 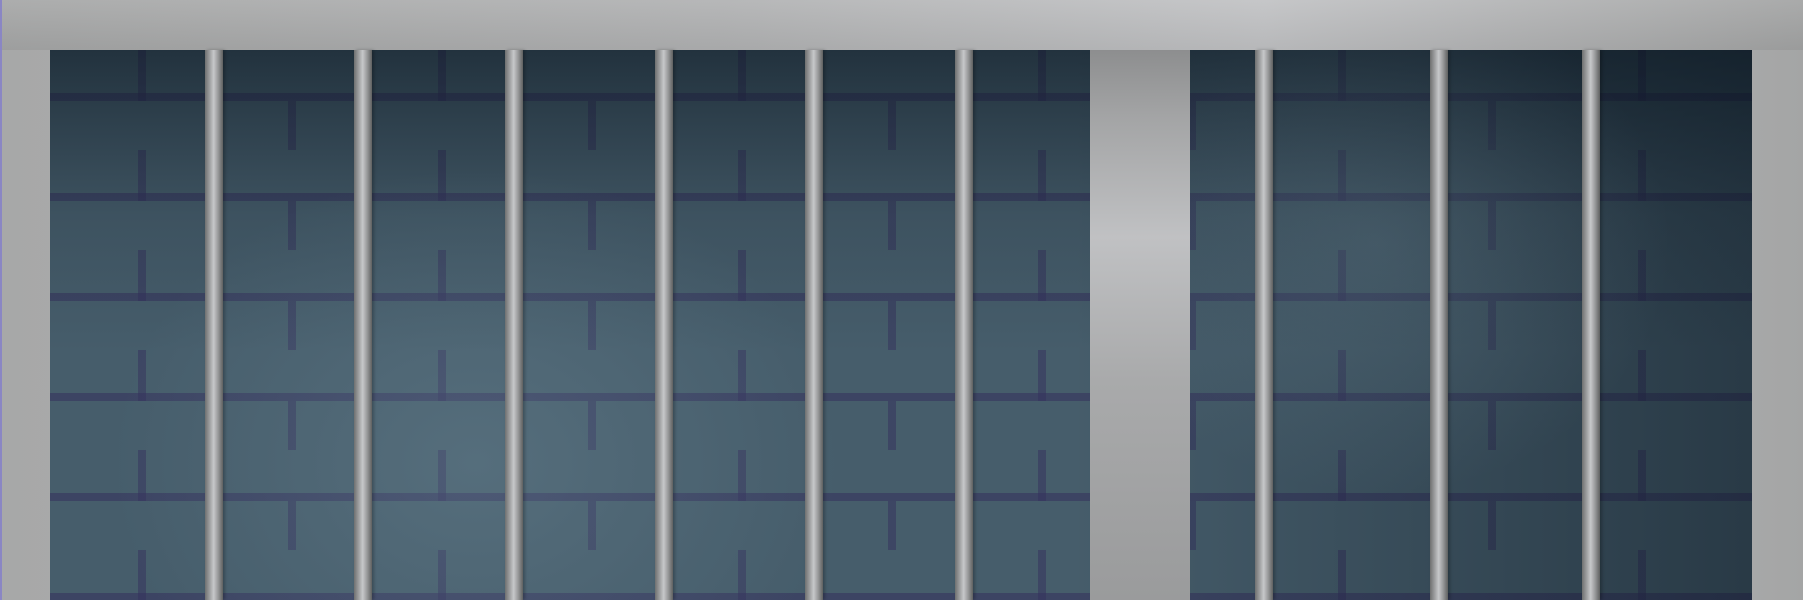 I want to click on center-post, so click(x=1140, y=325).